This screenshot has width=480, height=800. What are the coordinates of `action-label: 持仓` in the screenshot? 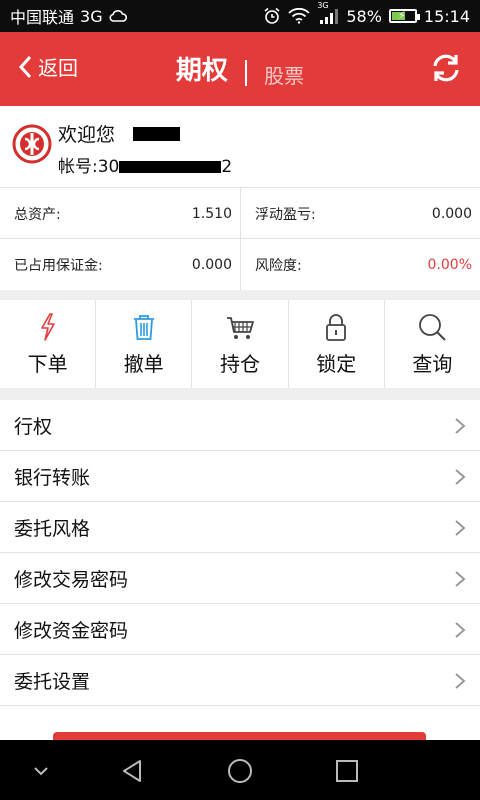 It's located at (240, 364).